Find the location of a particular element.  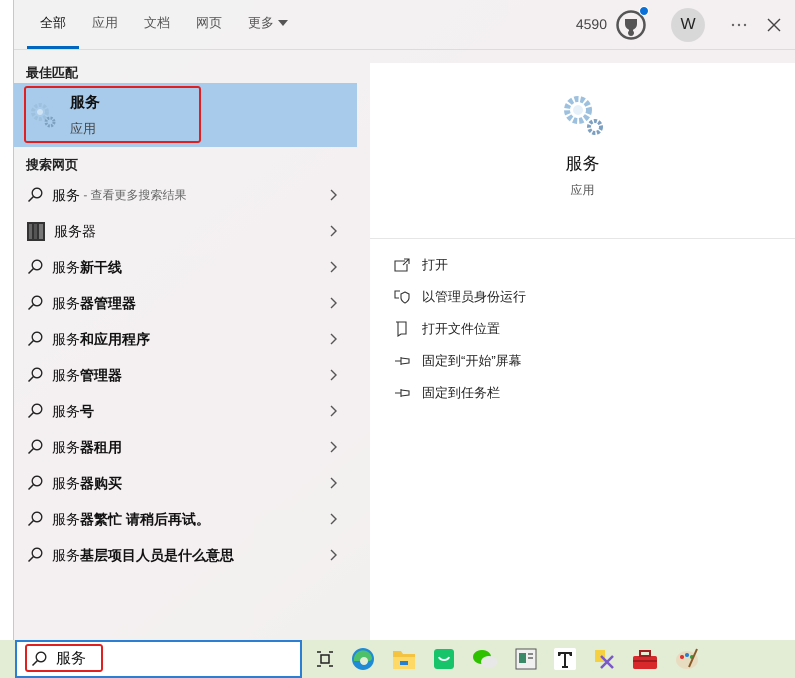

best-match-item: 服务 应用 is located at coordinates (185, 115).